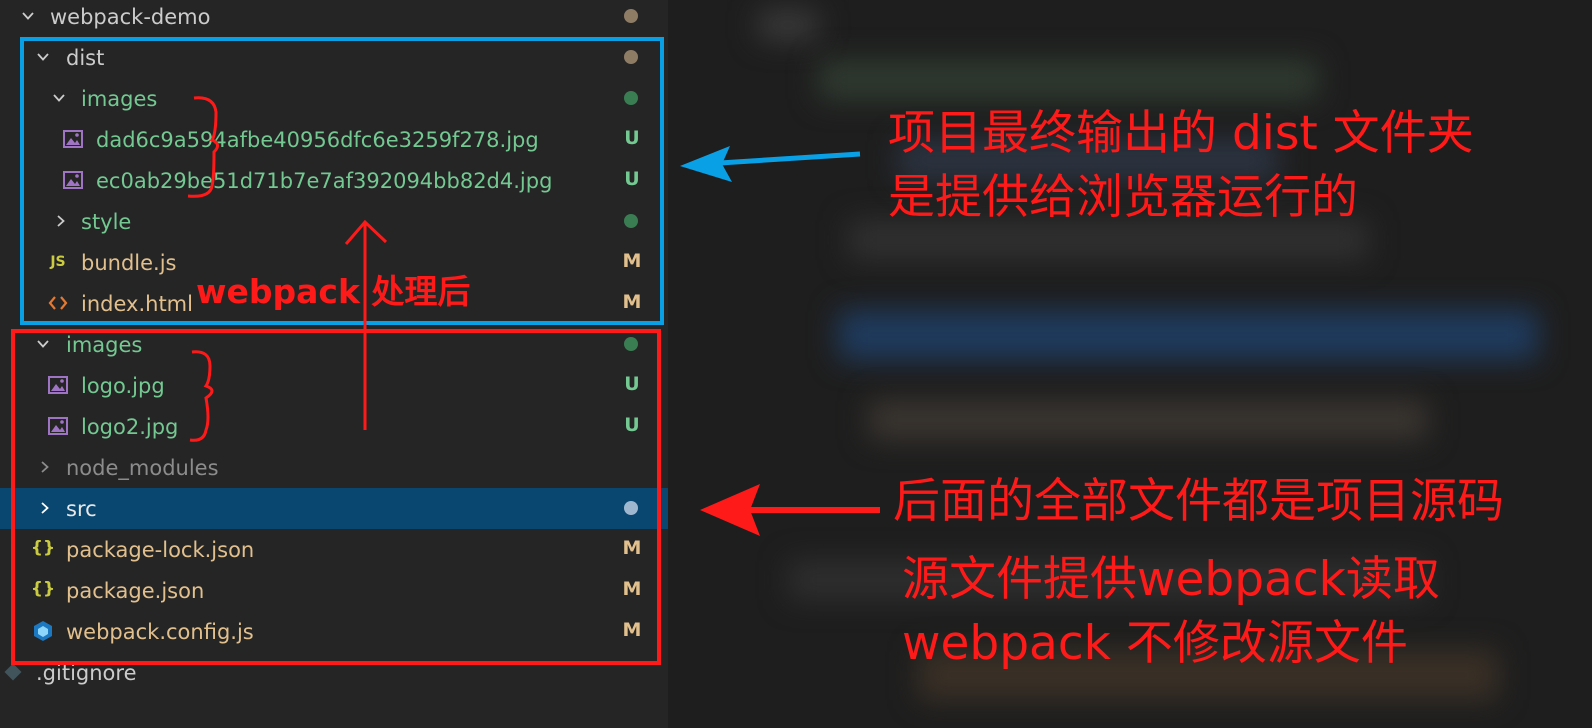 The width and height of the screenshot is (1592, 728). What do you see at coordinates (334, 18) in the screenshot?
I see `tree-item-root: webpack-demo` at bounding box center [334, 18].